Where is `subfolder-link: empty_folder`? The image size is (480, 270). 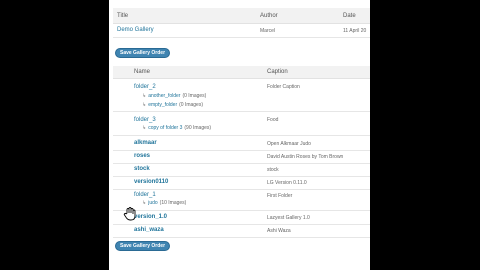 subfolder-link: empty_folder is located at coordinates (162, 105).